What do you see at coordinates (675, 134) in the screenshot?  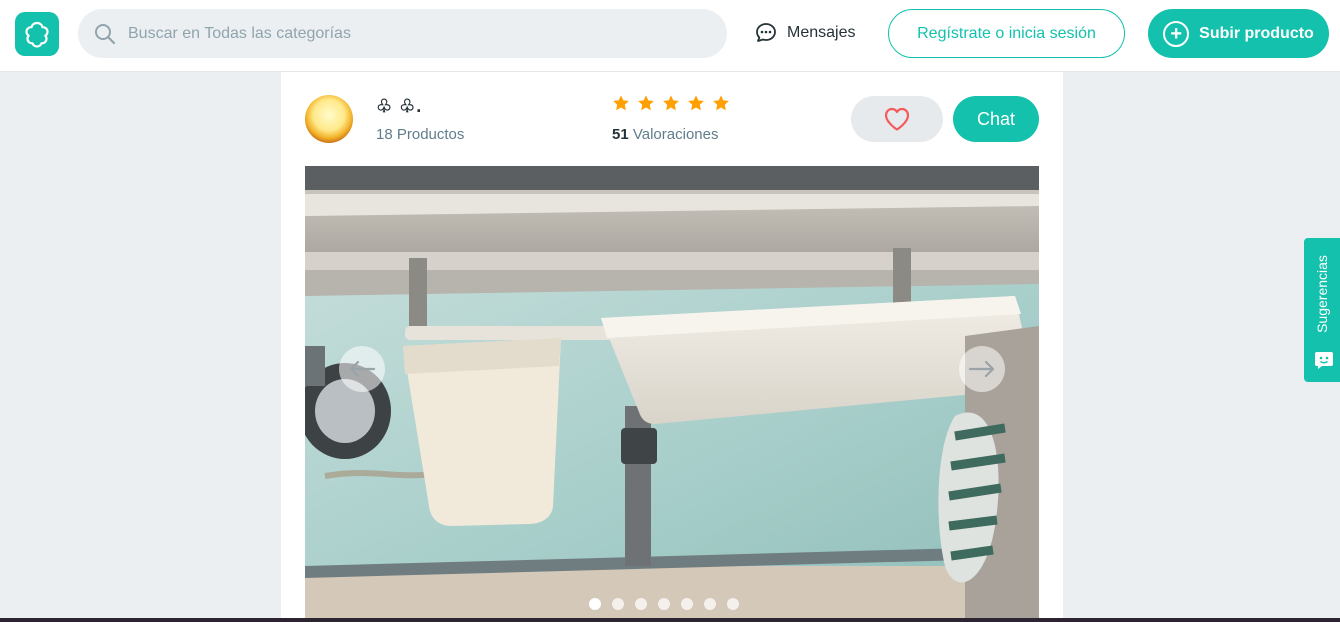 I see `ratings-label: Valoraciones` at bounding box center [675, 134].